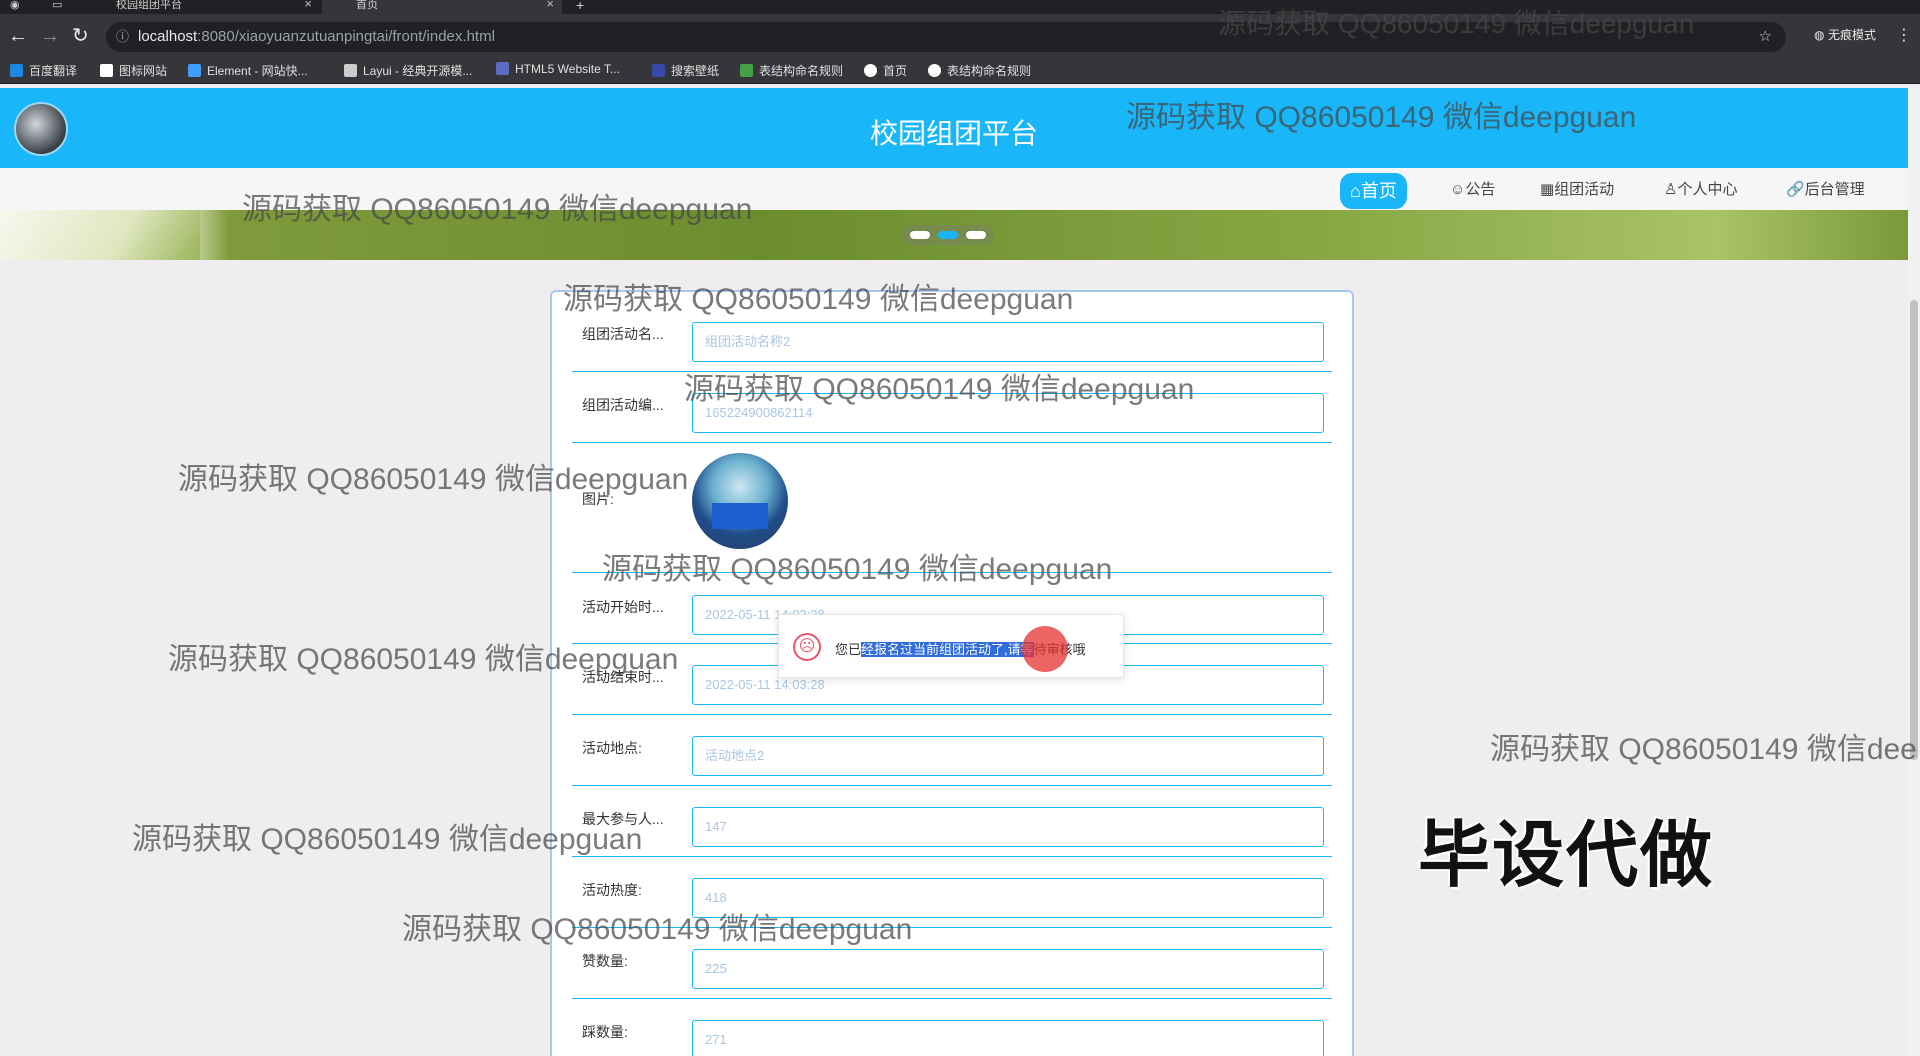 The height and width of the screenshot is (1056, 1920). What do you see at coordinates (605, 961) in the screenshot?
I see `field-label: 赞数量:` at bounding box center [605, 961].